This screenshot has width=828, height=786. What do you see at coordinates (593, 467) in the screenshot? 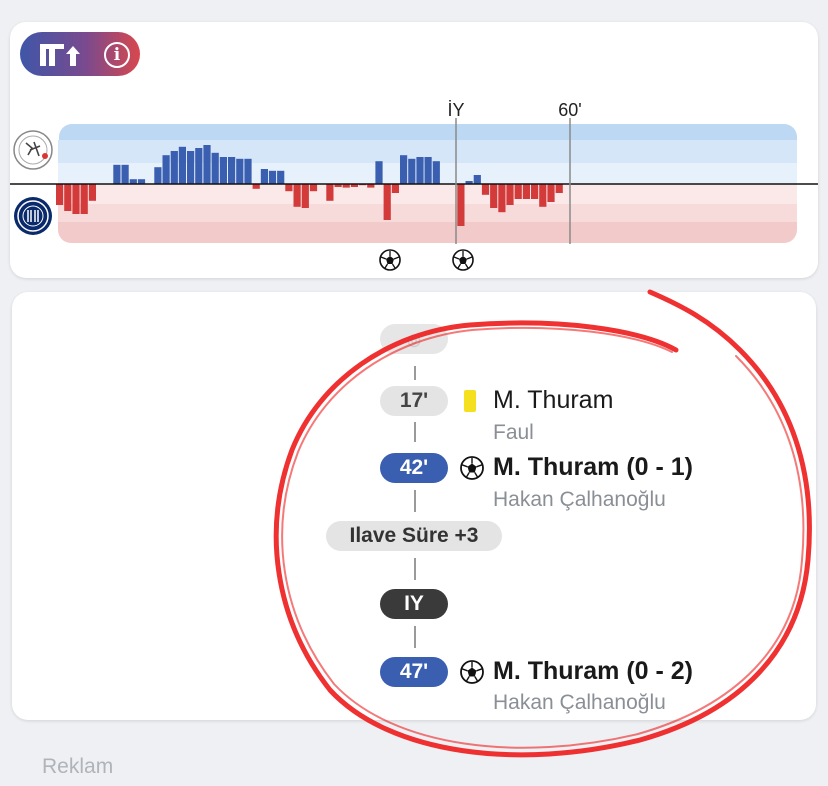
I see `event-player: M. Thuram (0 - 1)` at bounding box center [593, 467].